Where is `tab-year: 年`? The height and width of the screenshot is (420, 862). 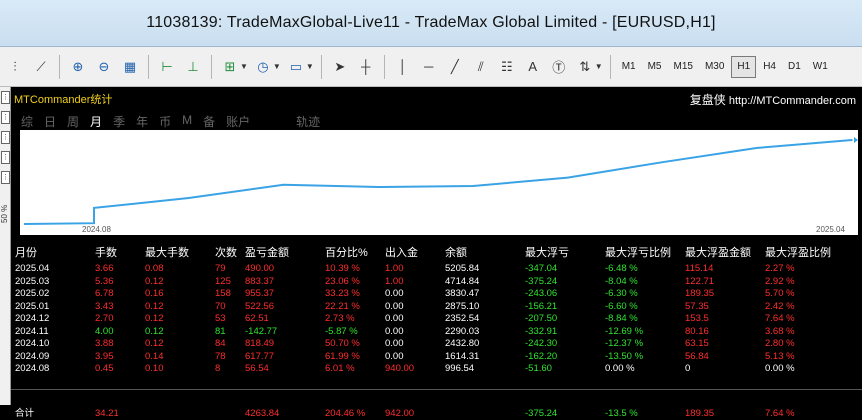
tab-year: 年 is located at coordinates (142, 122).